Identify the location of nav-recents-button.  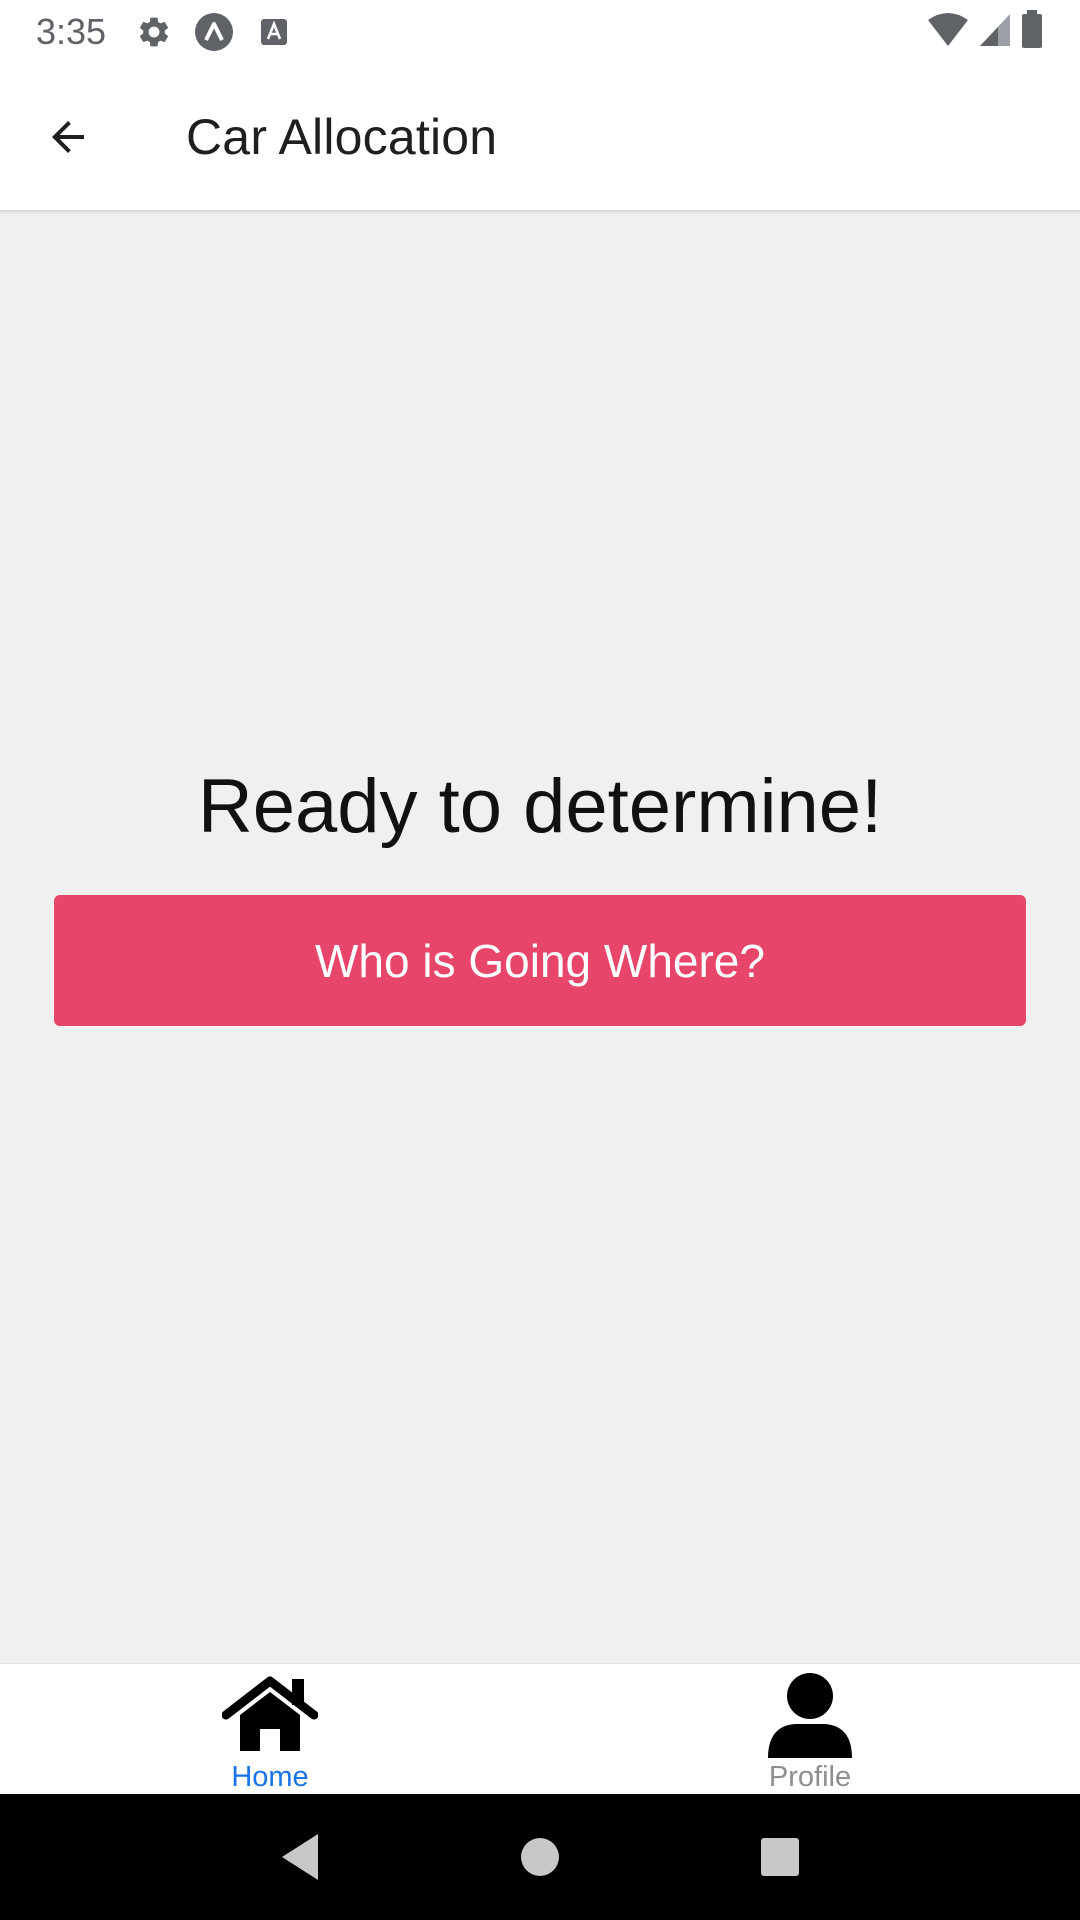
(780, 1857).